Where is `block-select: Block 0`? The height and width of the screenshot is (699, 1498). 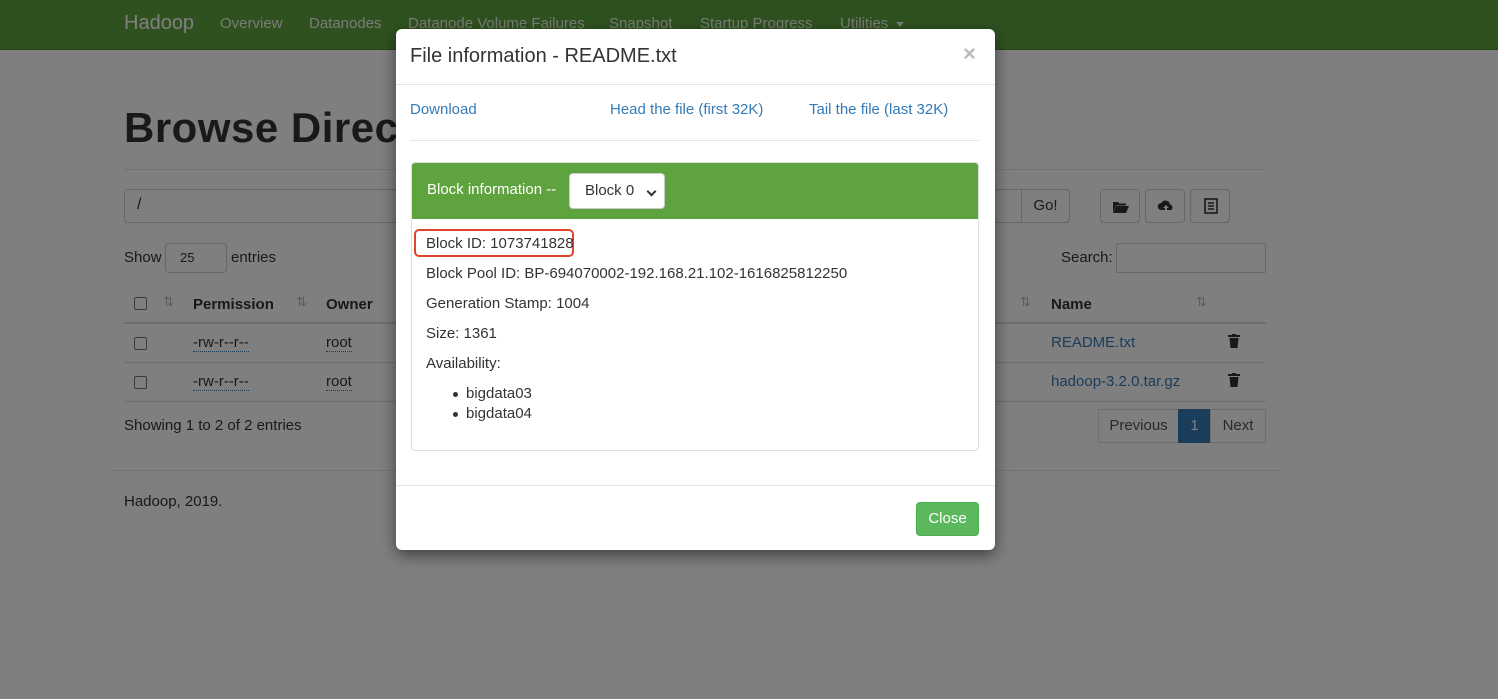 block-select: Block 0 is located at coordinates (617, 191).